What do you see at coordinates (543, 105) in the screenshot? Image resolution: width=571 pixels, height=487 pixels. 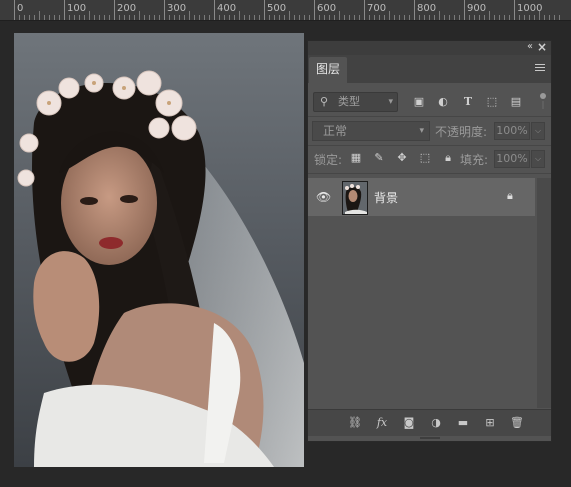 I see `filter-toggle-track` at bounding box center [543, 105].